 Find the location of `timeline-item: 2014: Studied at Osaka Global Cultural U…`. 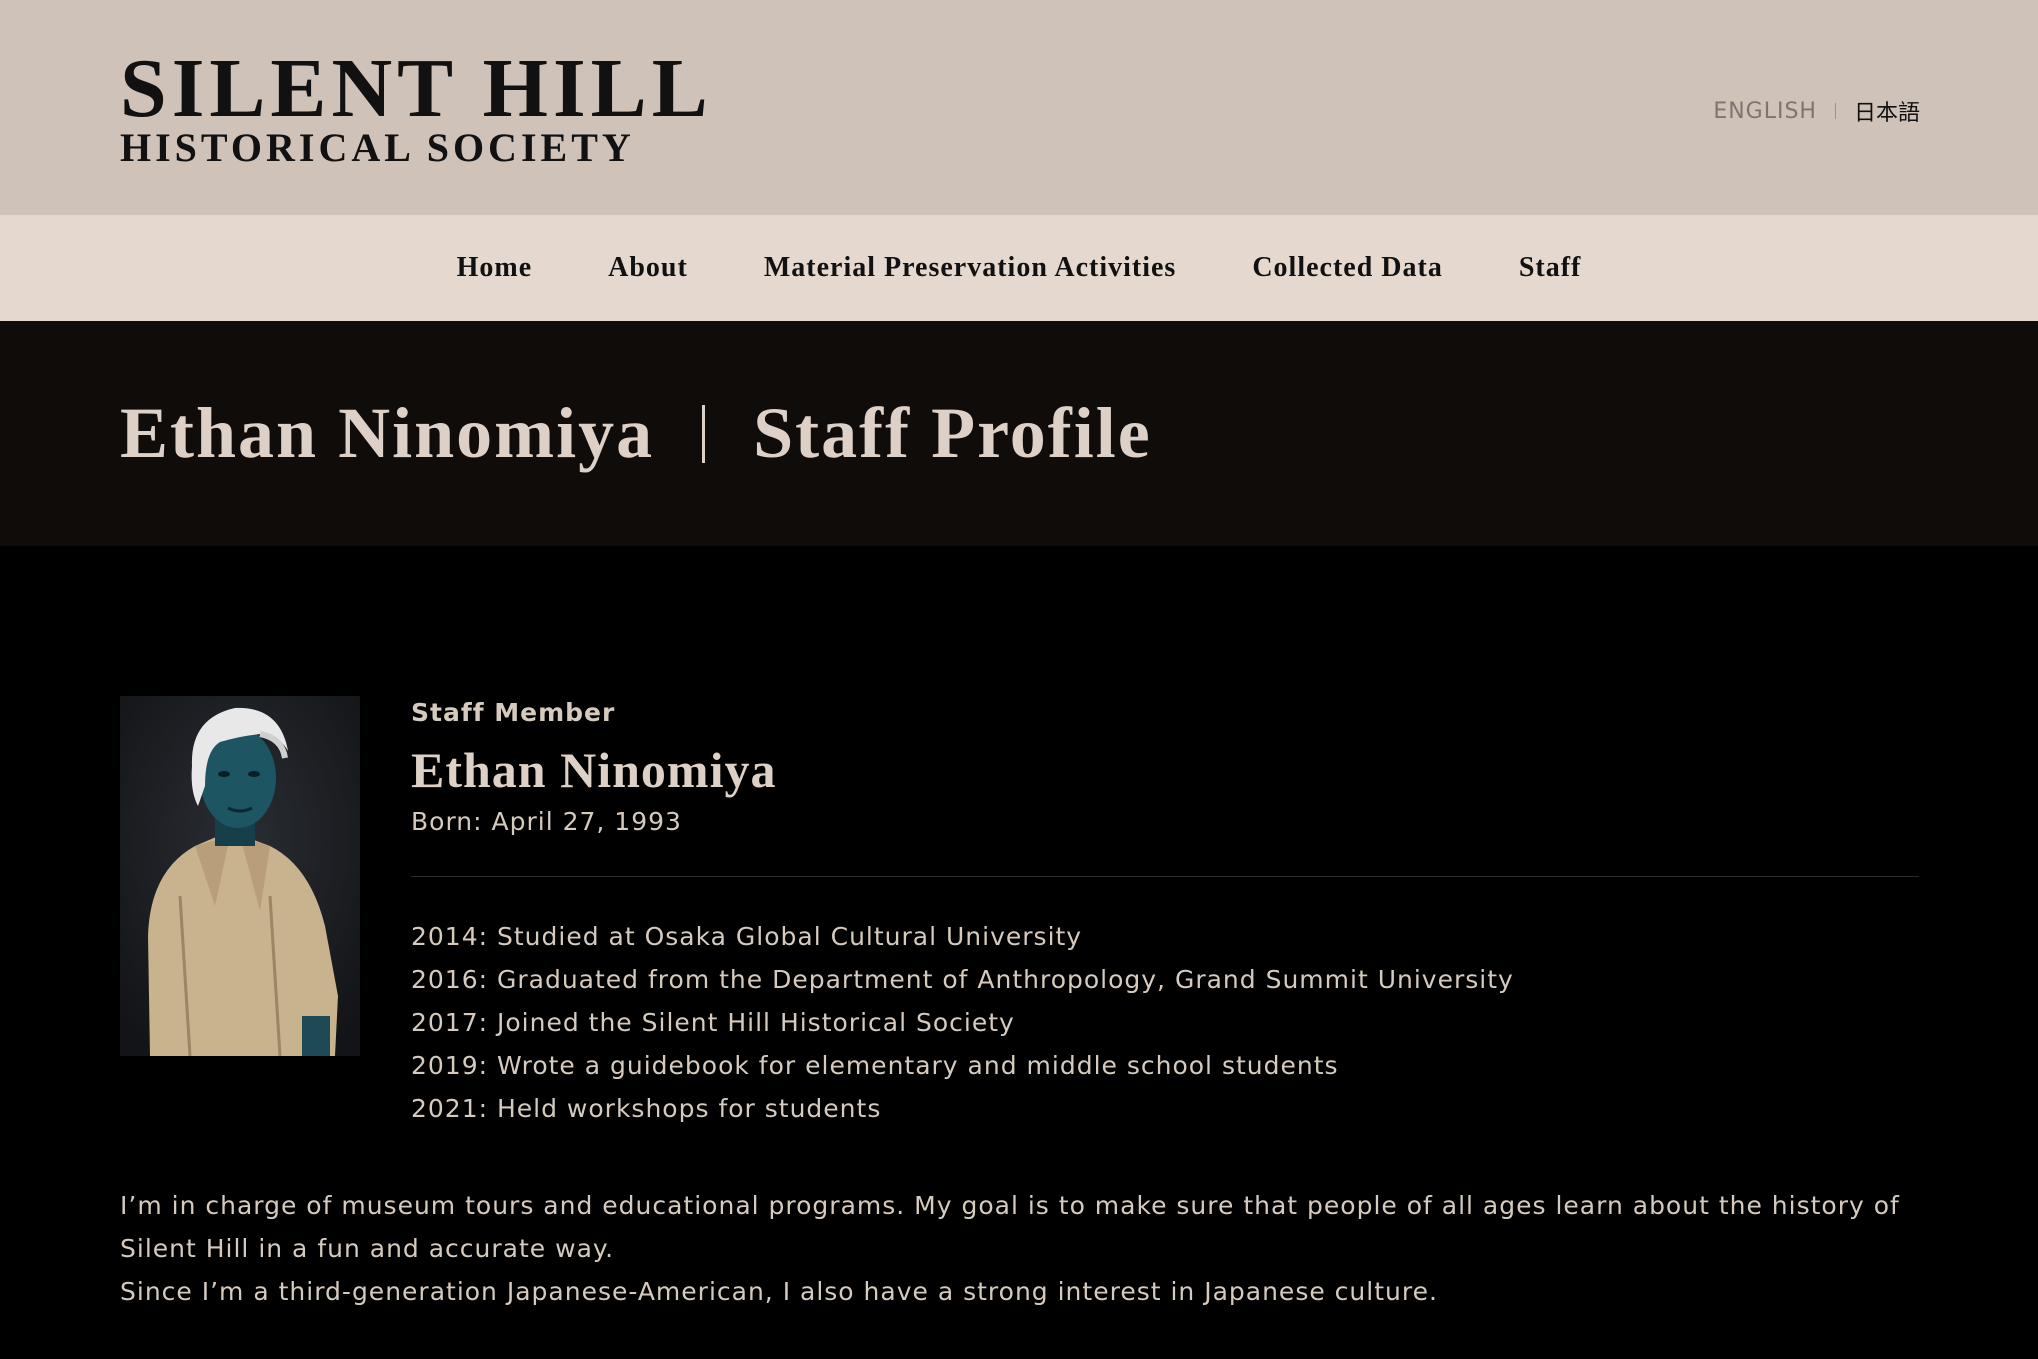

timeline-item: 2014: Studied at Osaka Global Cultural U… is located at coordinates (747, 936).